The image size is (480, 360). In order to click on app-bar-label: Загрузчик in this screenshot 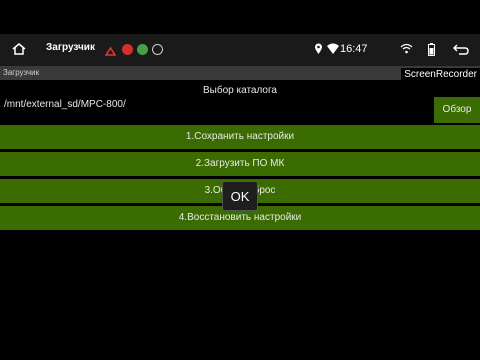, I will do `click(21, 72)`.